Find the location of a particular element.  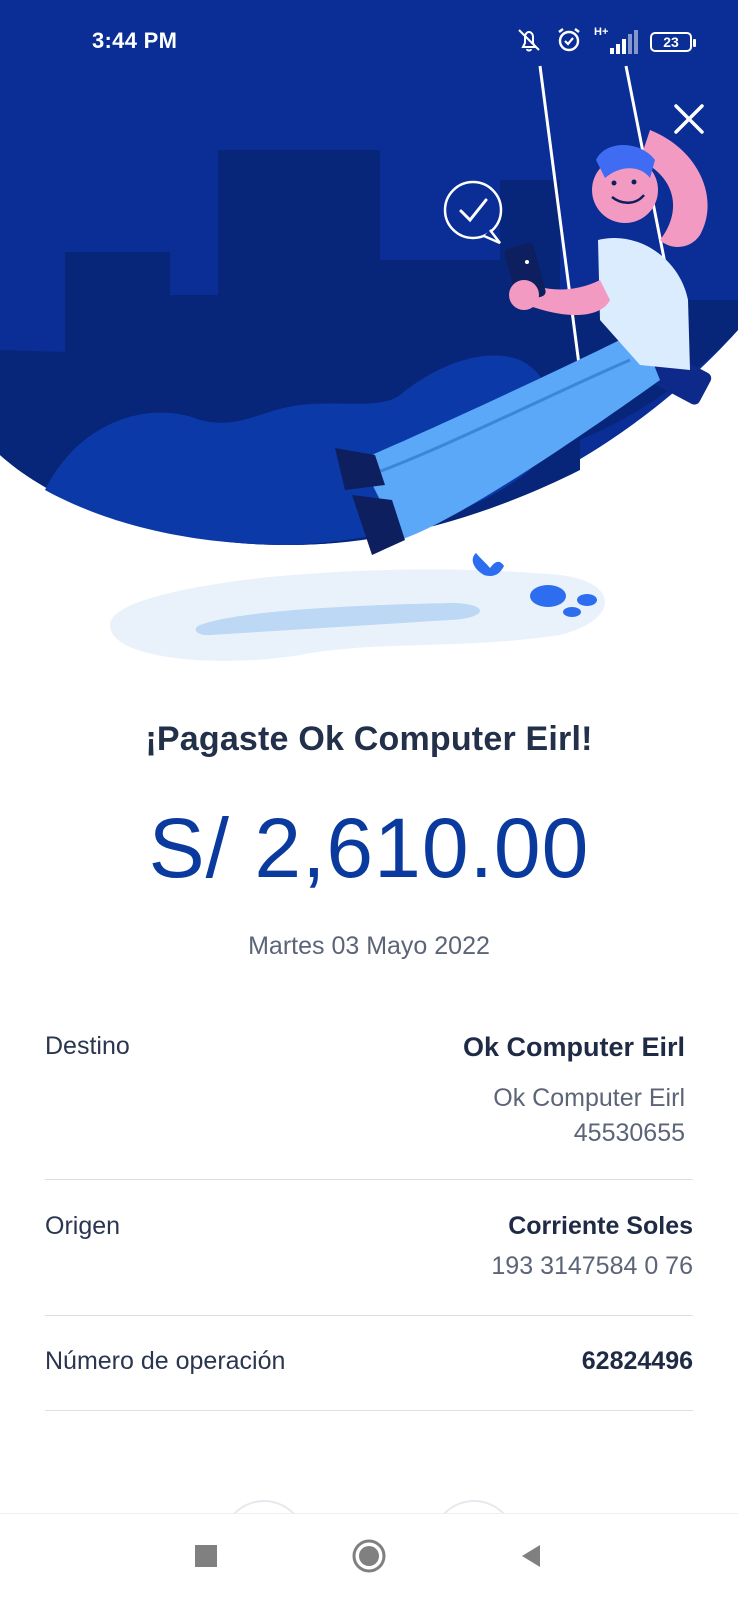

close-button is located at coordinates (689, 119).